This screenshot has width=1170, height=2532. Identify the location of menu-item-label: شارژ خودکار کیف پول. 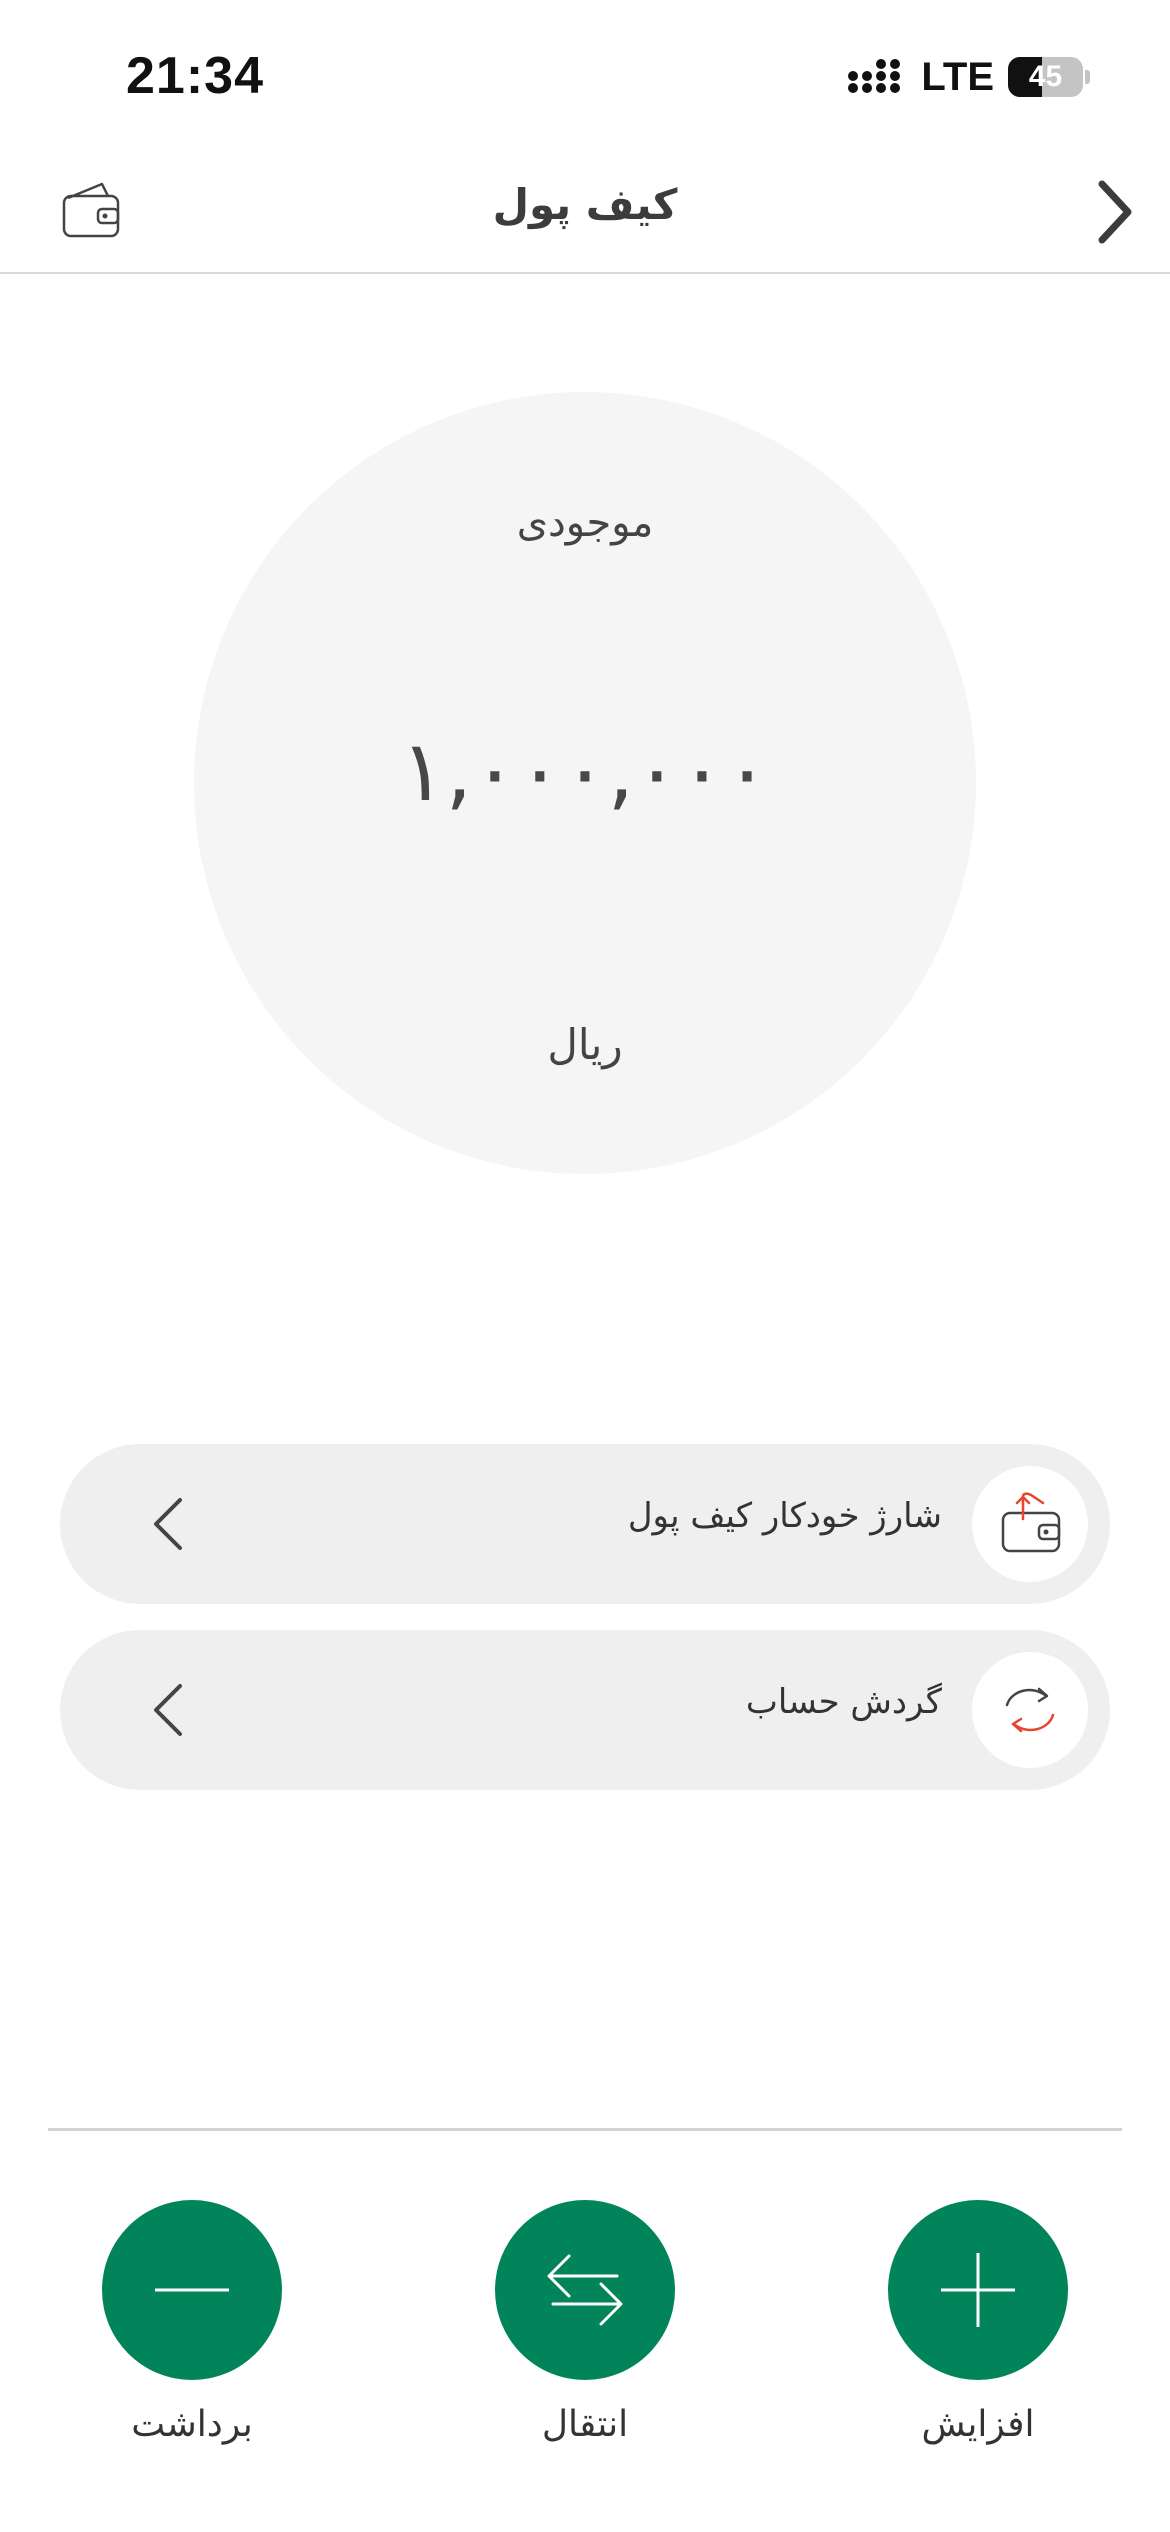
(784, 1516).